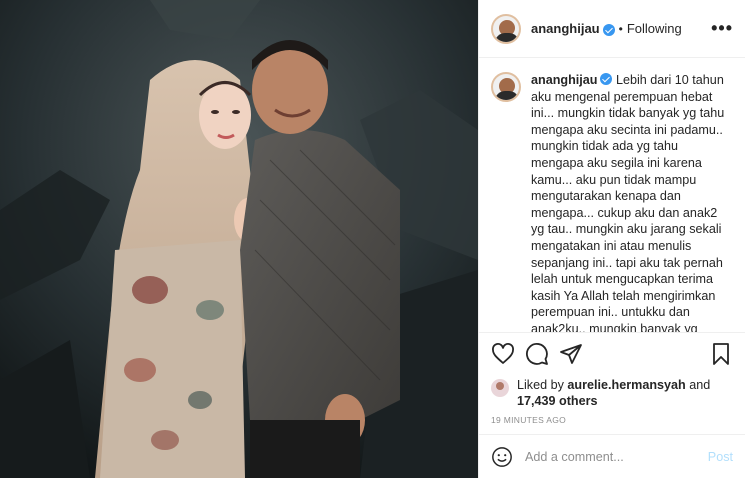 This screenshot has width=745, height=478. What do you see at coordinates (722, 28) in the screenshot?
I see `more-options-icon: •••` at bounding box center [722, 28].